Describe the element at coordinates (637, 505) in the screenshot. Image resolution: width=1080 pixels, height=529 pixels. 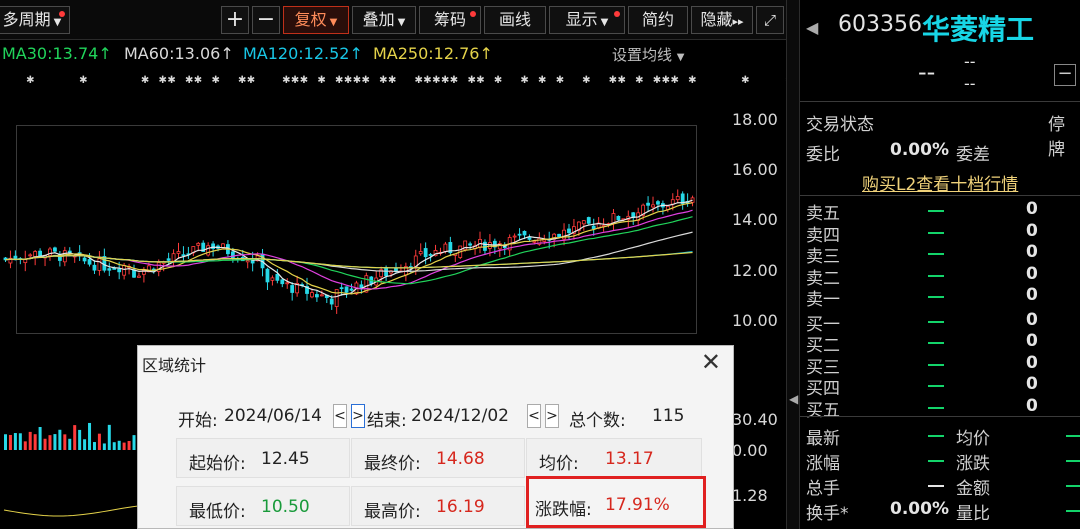
I see `change-pct-value: 17.91%` at that location.